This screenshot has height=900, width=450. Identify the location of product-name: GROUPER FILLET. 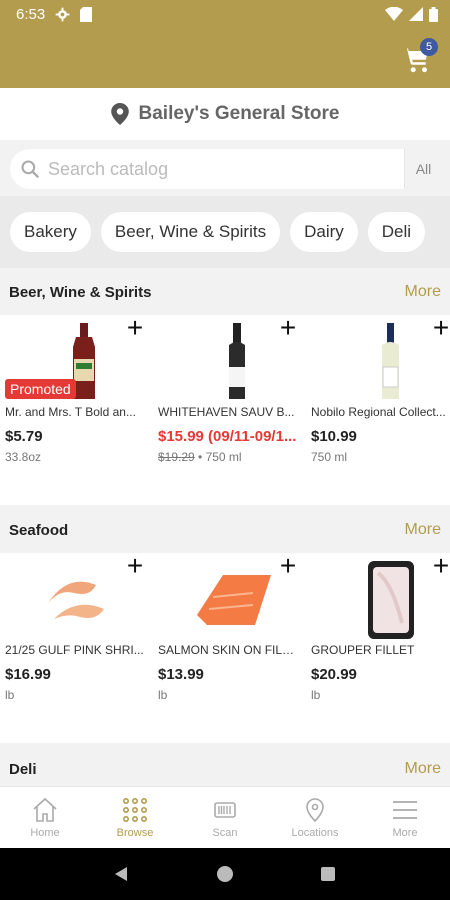
(363, 650).